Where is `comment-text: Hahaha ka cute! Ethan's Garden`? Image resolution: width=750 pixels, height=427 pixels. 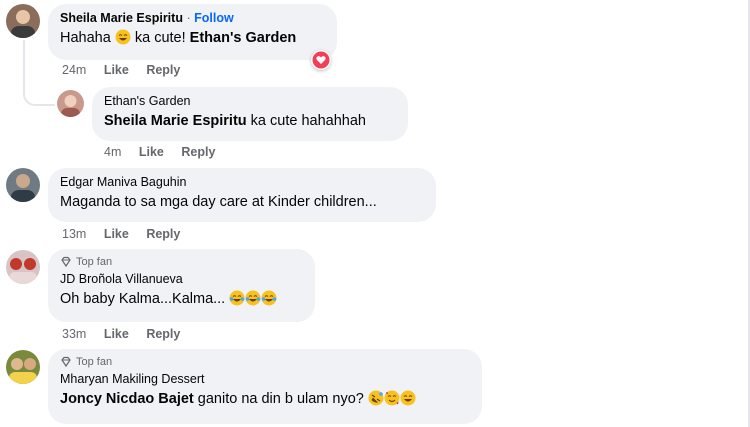
comment-text: Hahaha ka cute! Ethan's Garden is located at coordinates (192, 38).